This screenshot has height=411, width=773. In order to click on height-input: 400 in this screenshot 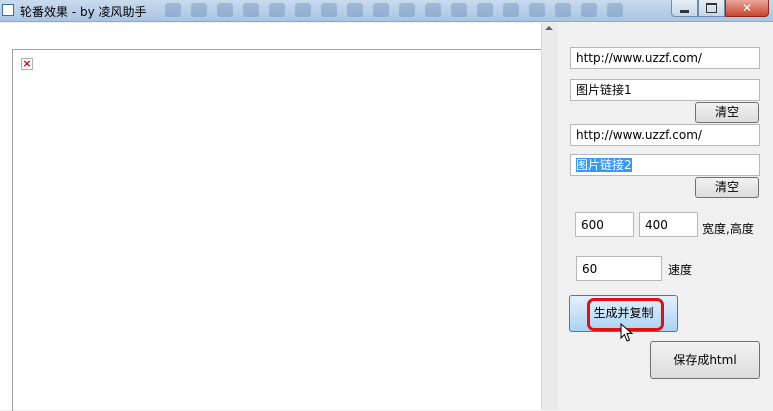, I will do `click(668, 224)`.